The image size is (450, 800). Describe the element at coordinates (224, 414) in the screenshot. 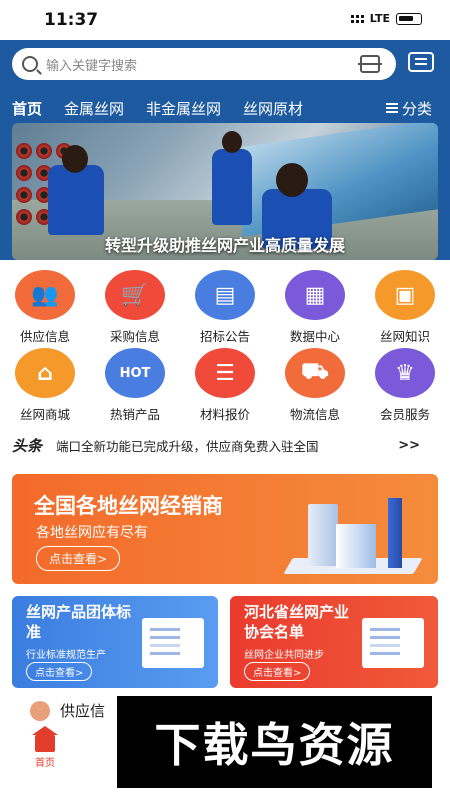

I see `grid-item-label: 材料报价` at that location.